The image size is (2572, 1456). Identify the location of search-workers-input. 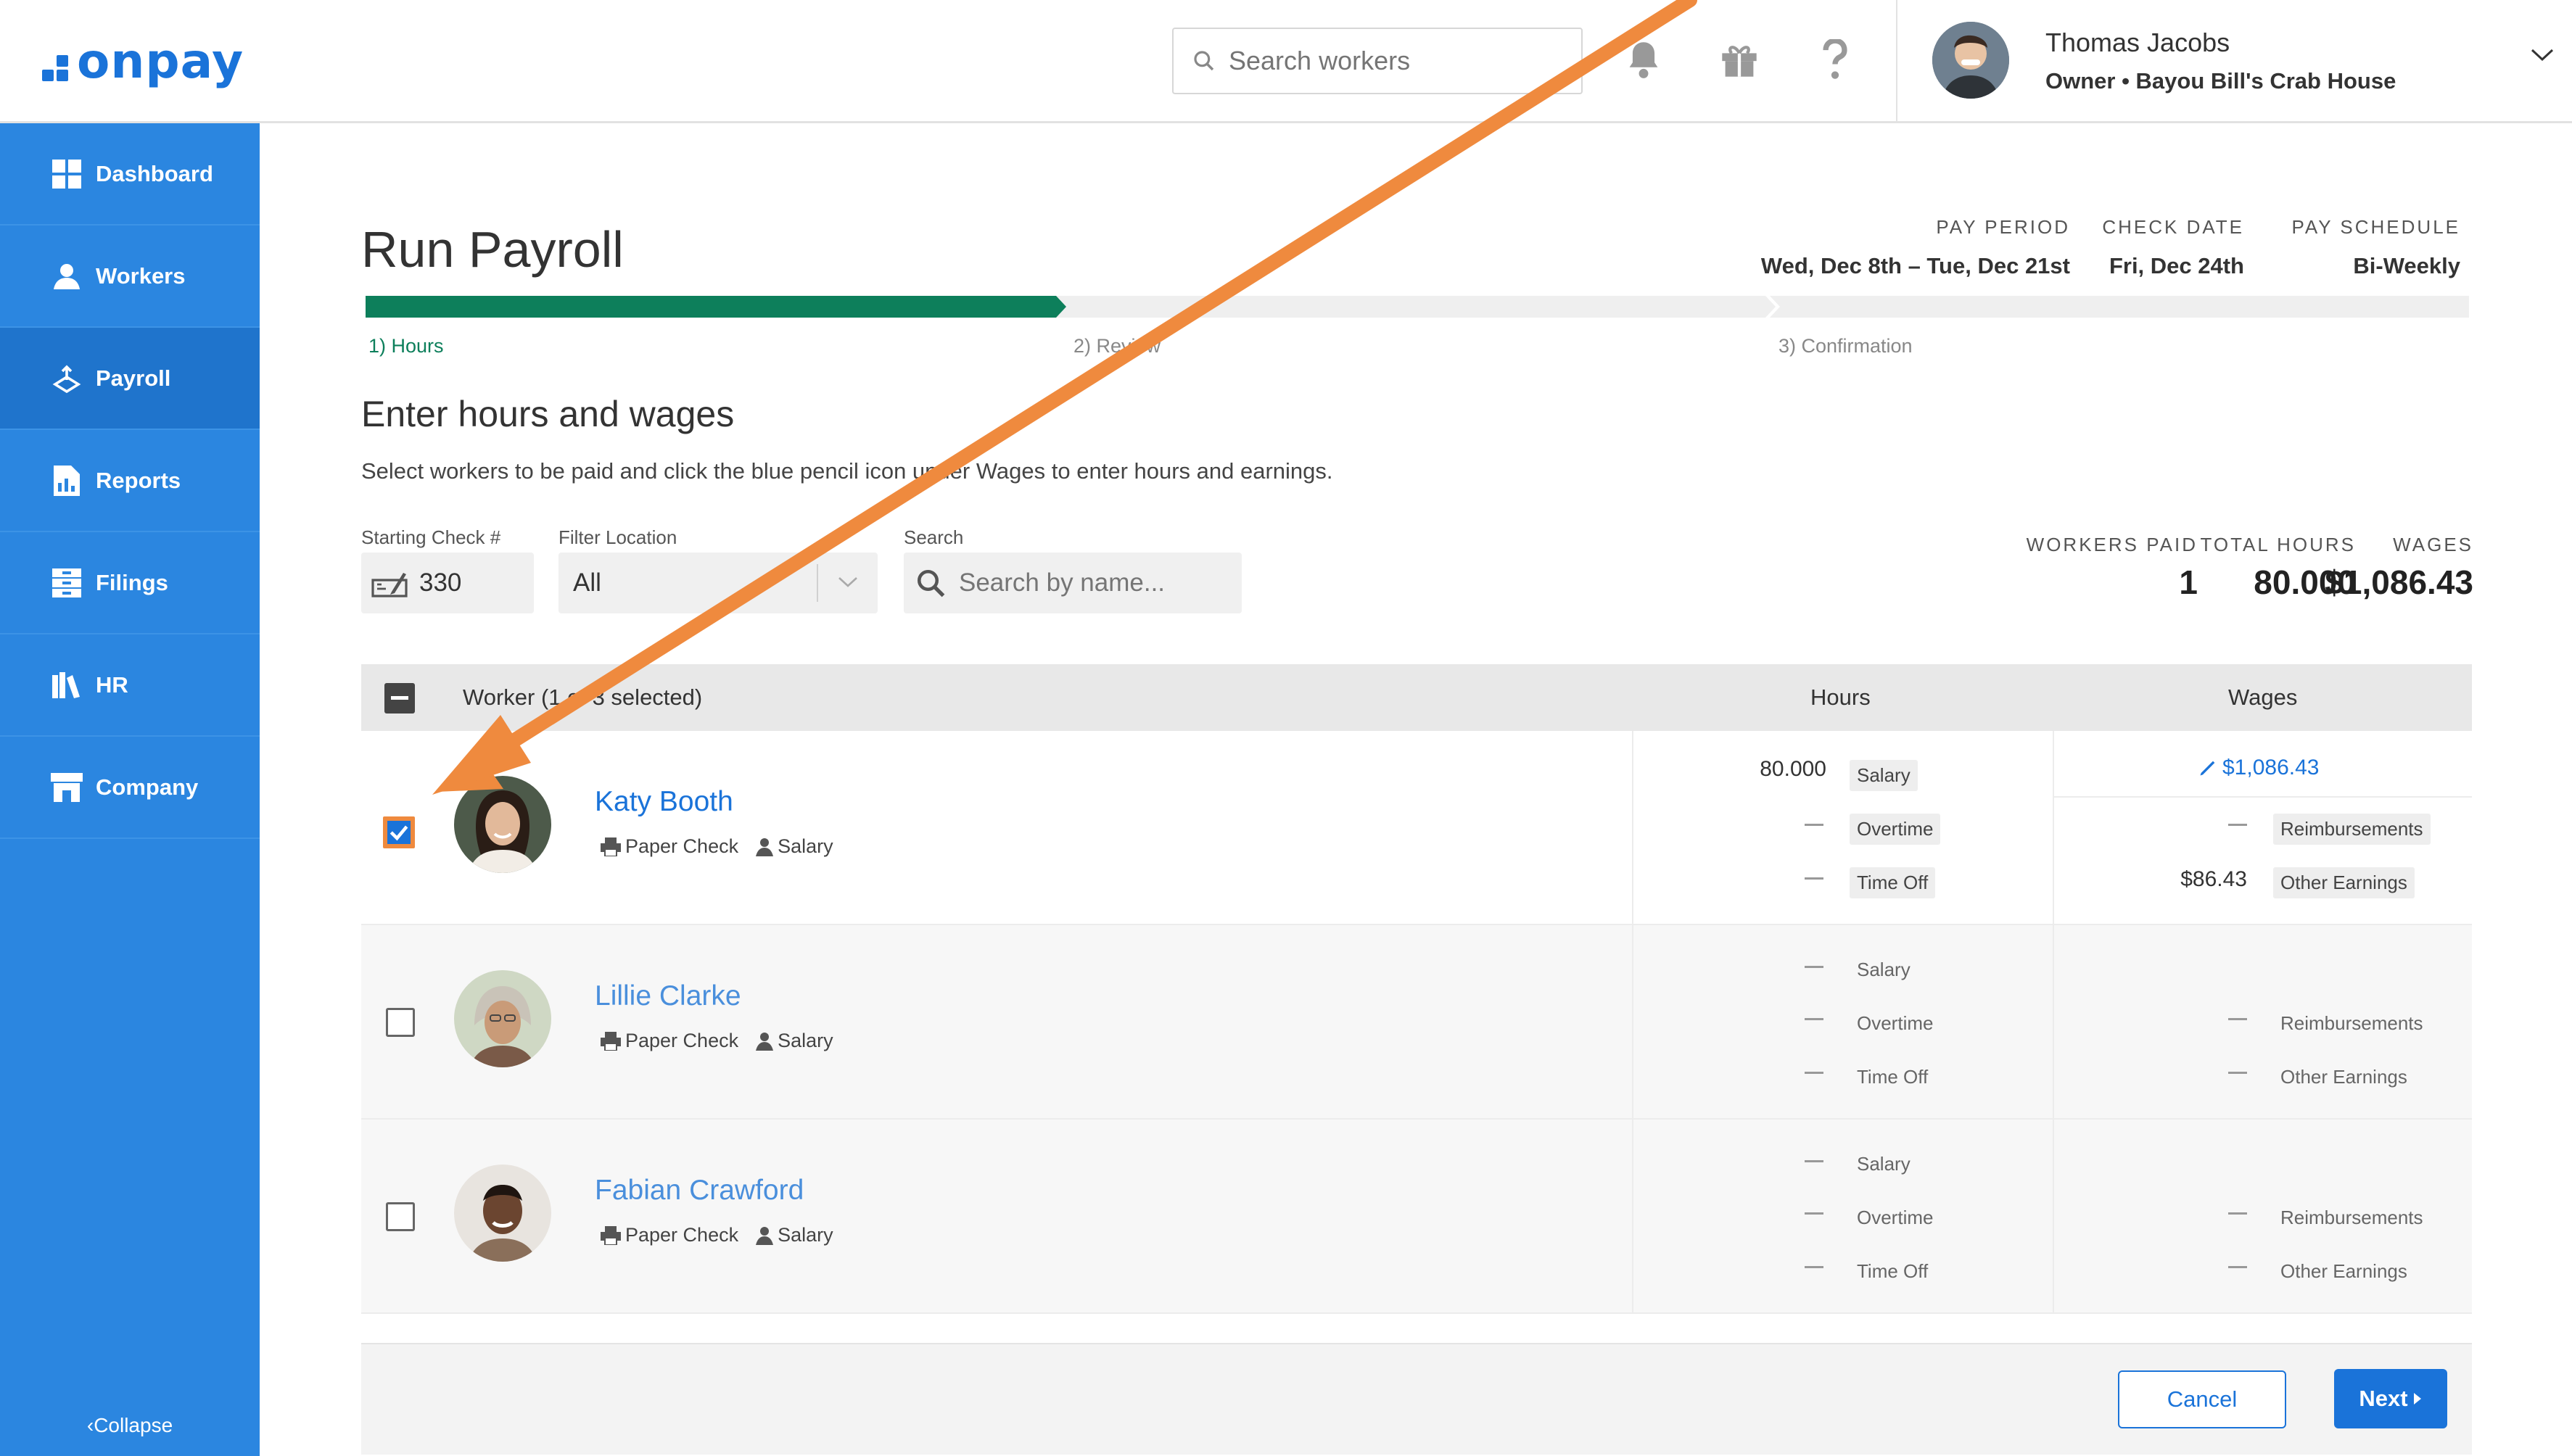
(1395, 61).